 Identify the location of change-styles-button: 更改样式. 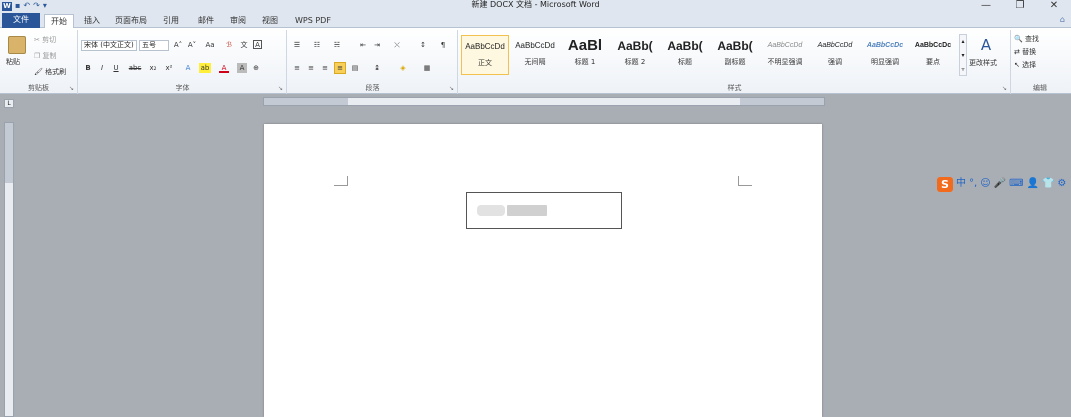
(983, 63).